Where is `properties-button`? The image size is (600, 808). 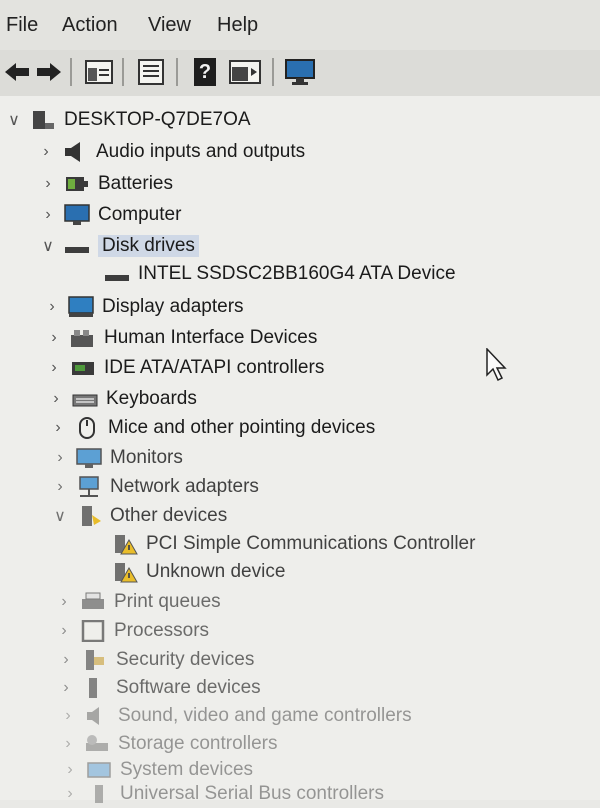
properties-button is located at coordinates (151, 72).